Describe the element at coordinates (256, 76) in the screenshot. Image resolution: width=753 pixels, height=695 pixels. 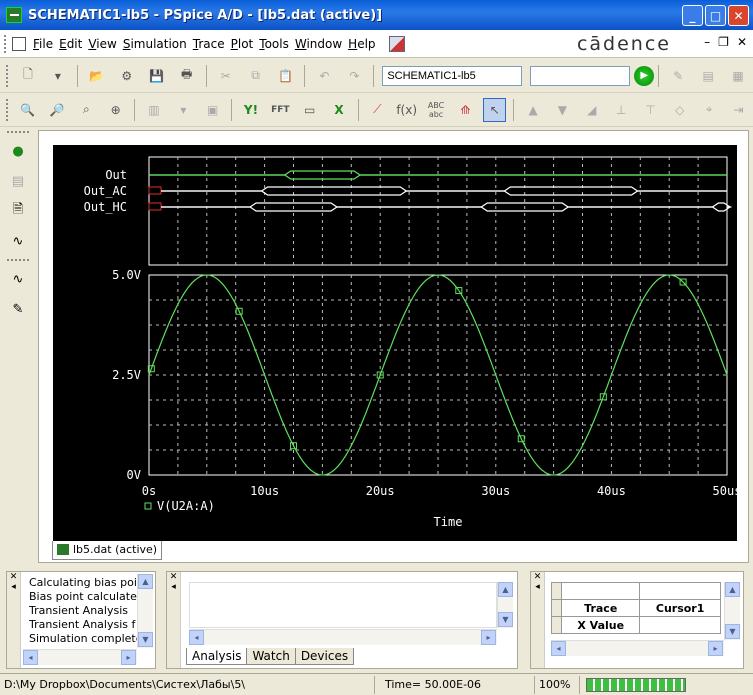
I see `copy-icon: ⧉` at that location.